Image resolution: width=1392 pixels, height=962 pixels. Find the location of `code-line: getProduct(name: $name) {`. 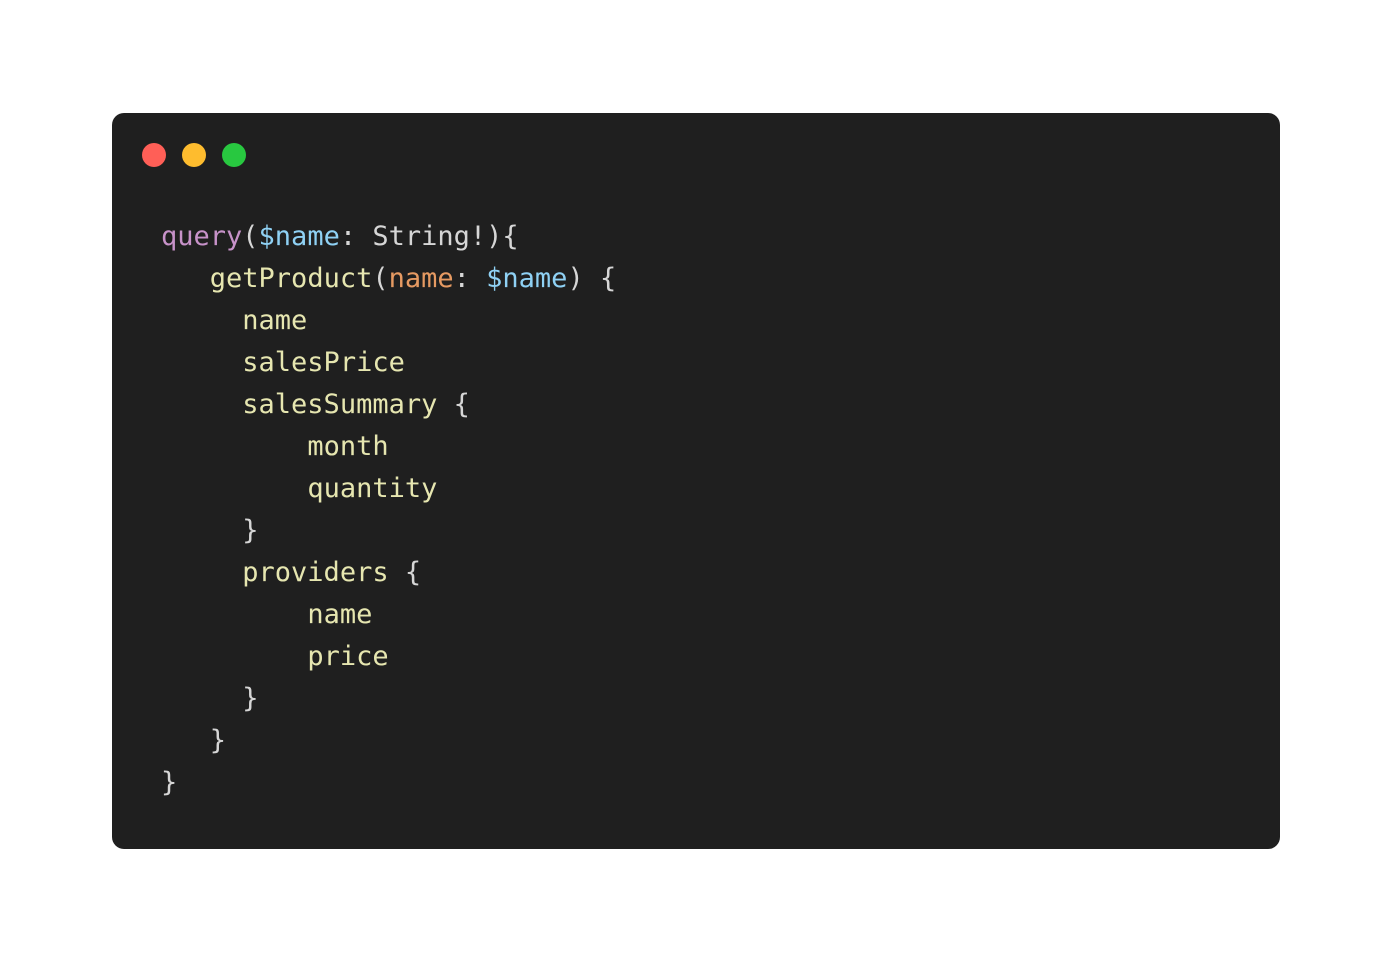

code-line: getProduct(name: $name) { is located at coordinates (388, 279).